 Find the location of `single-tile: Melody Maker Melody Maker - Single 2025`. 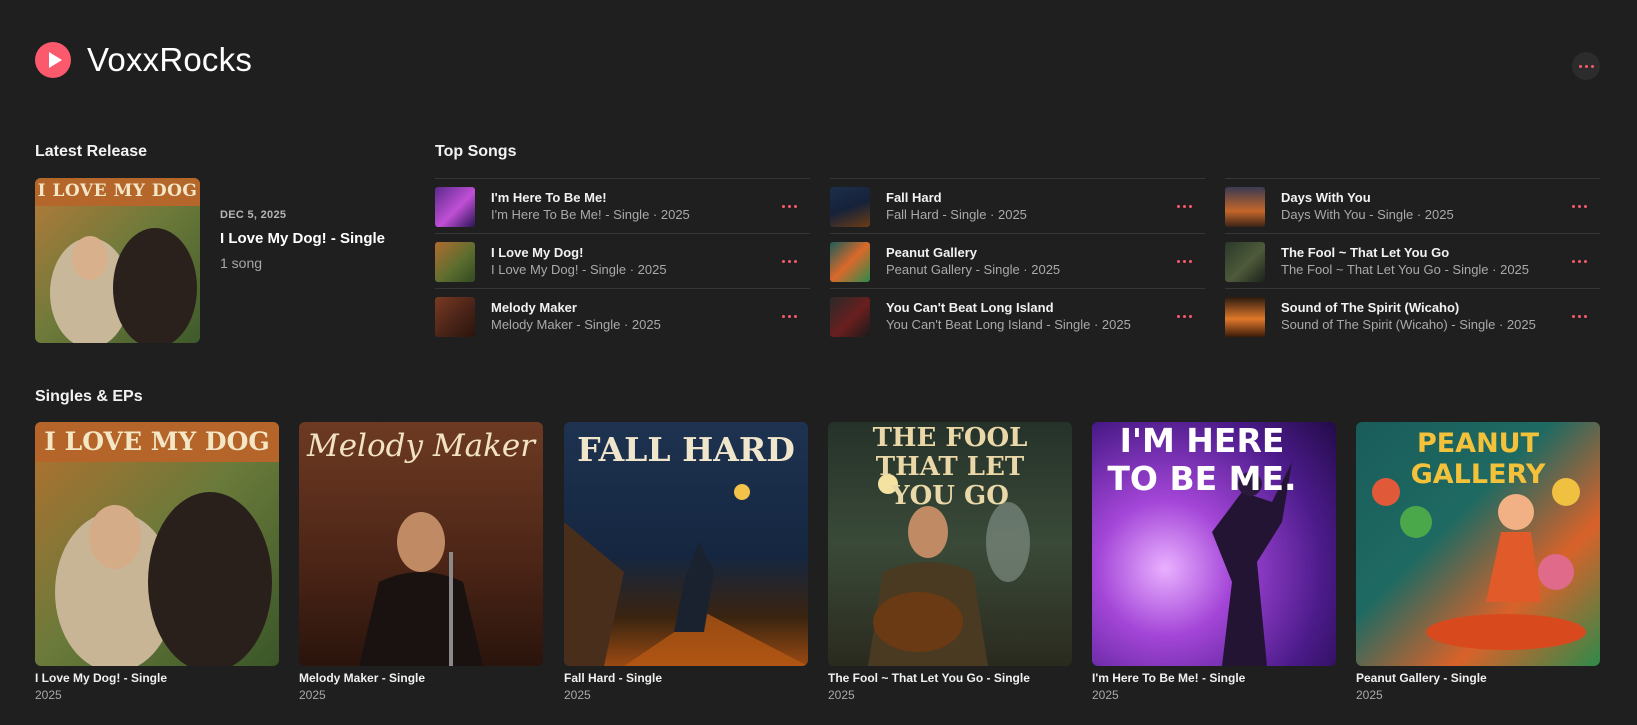

single-tile: Melody Maker Melody Maker - Single 2025 is located at coordinates (421, 562).